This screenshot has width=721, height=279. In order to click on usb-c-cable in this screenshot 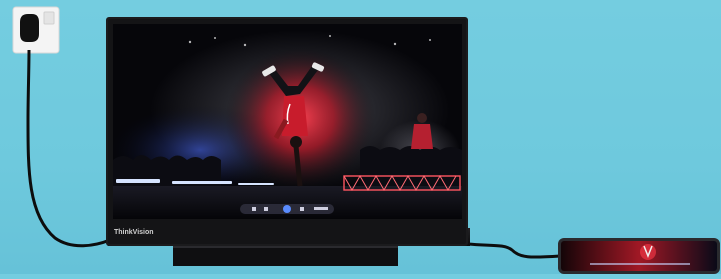, I will do `click(514, 250)`.